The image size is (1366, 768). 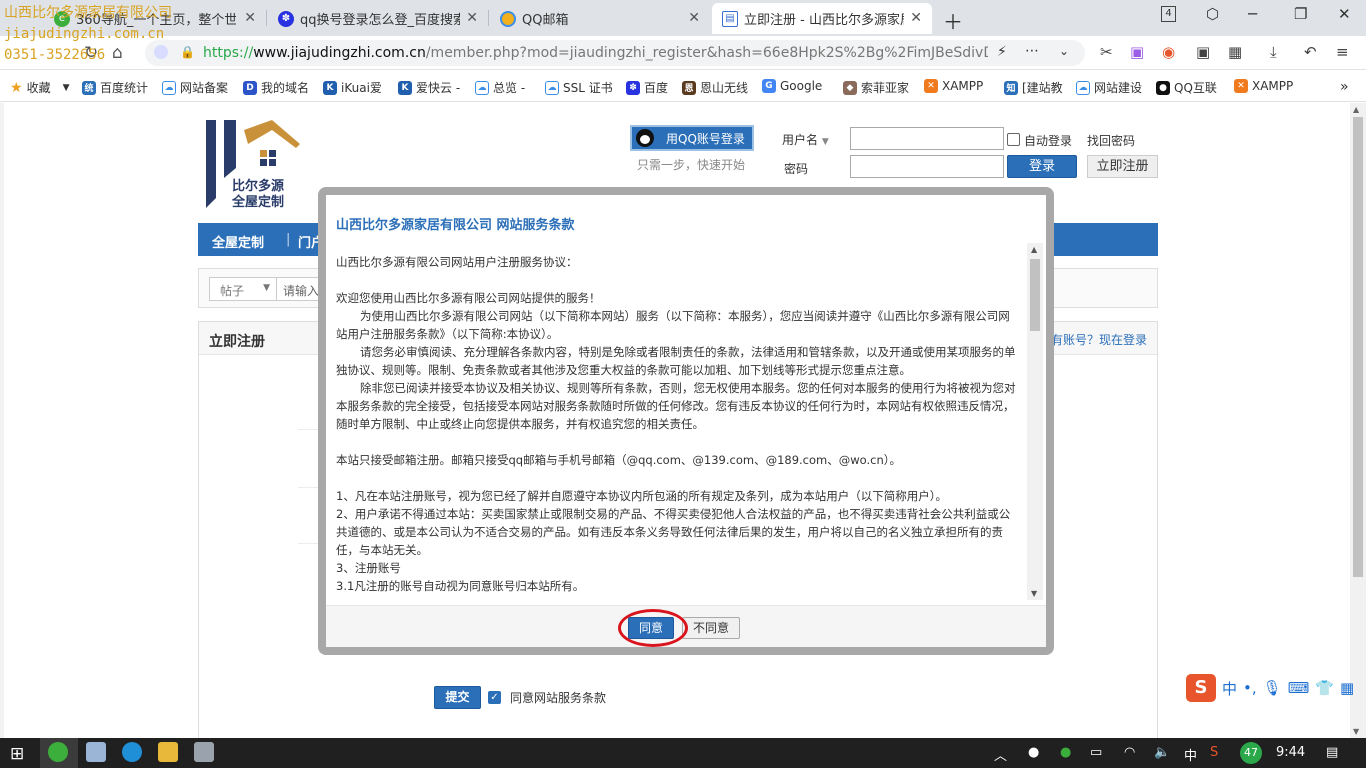 What do you see at coordinates (692, 138) in the screenshot?
I see `qq-login-button: 用QQ账号登录` at bounding box center [692, 138].